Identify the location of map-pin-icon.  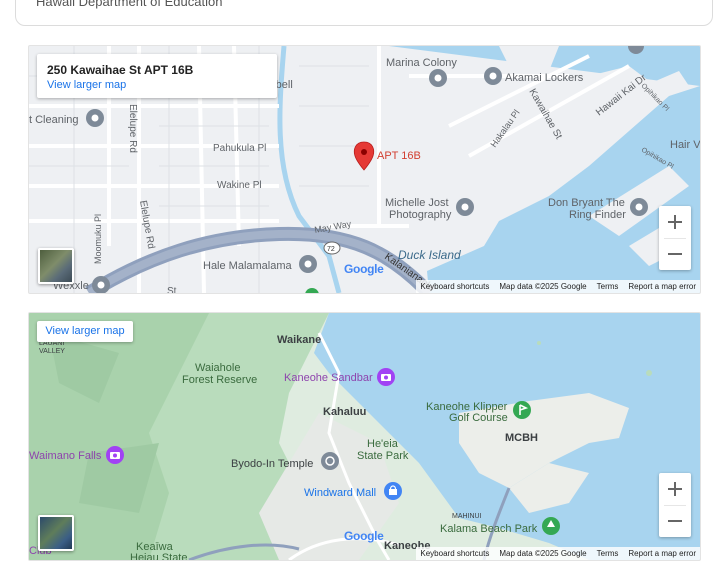
(364, 156).